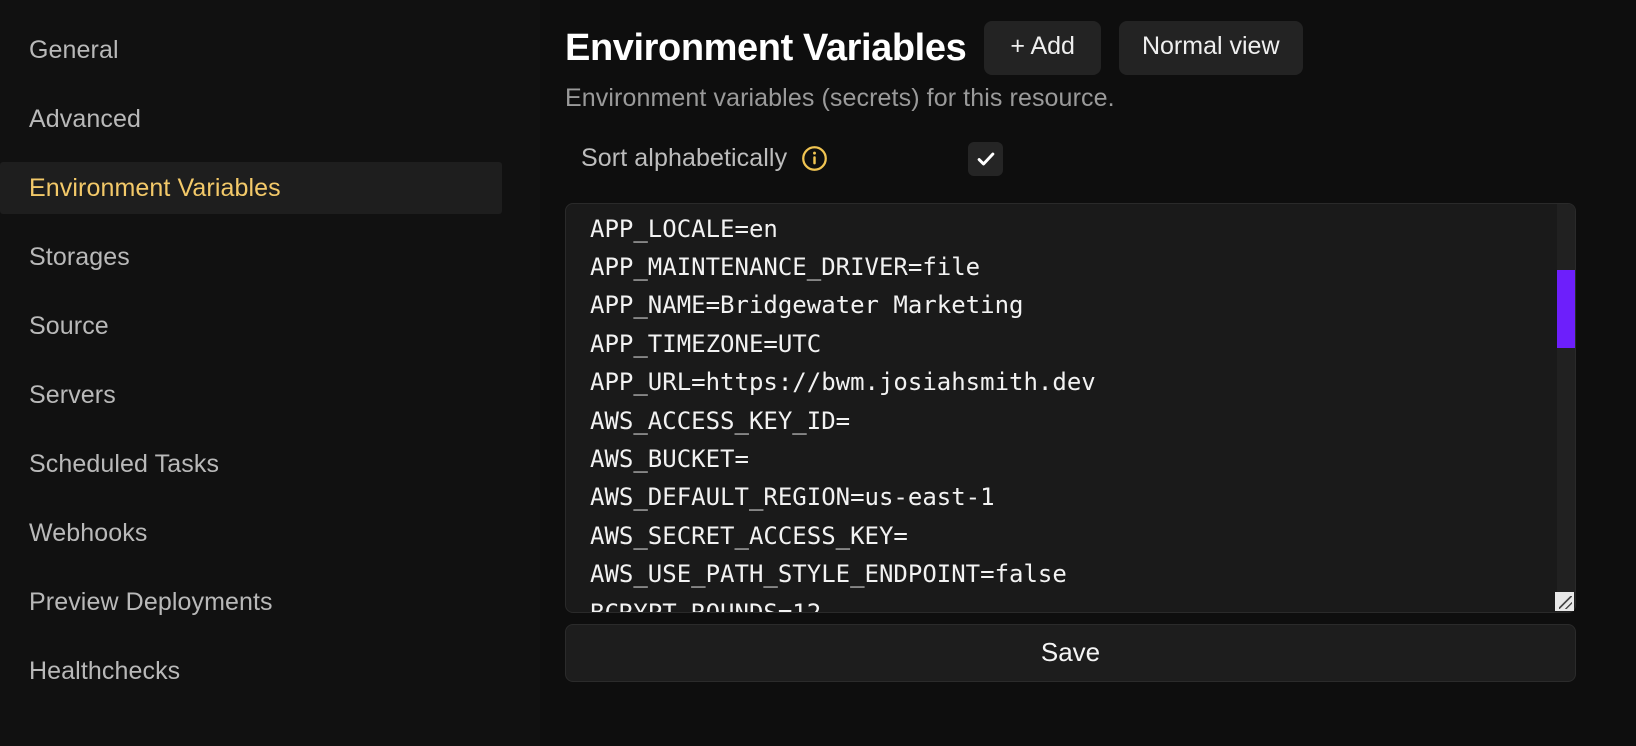 The height and width of the screenshot is (746, 1636). What do you see at coordinates (74, 49) in the screenshot?
I see `sidebar-item-label: General` at bounding box center [74, 49].